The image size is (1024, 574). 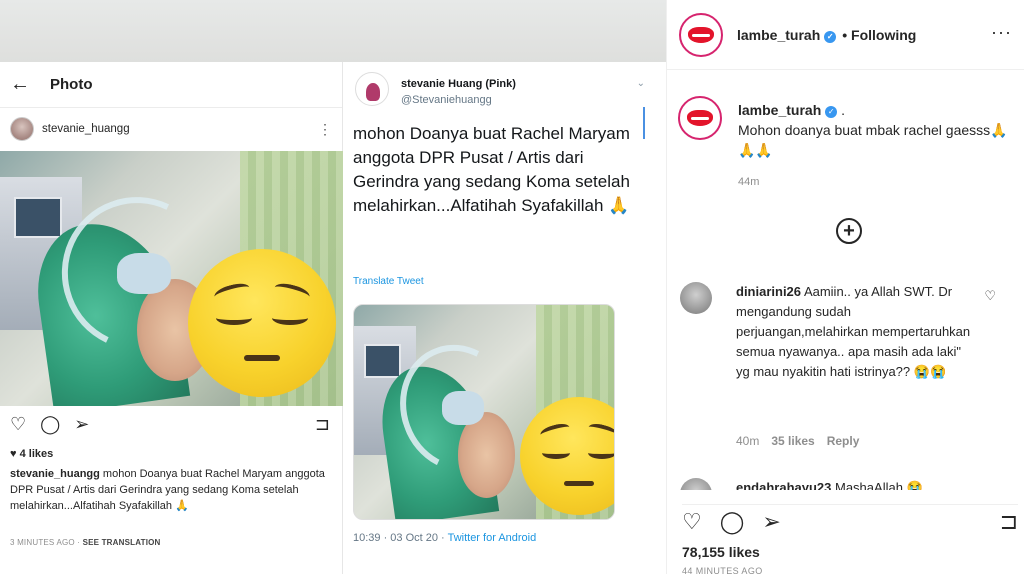 What do you see at coordinates (42, 542) in the screenshot?
I see `time-ago: 3 MINUTES AGO` at bounding box center [42, 542].